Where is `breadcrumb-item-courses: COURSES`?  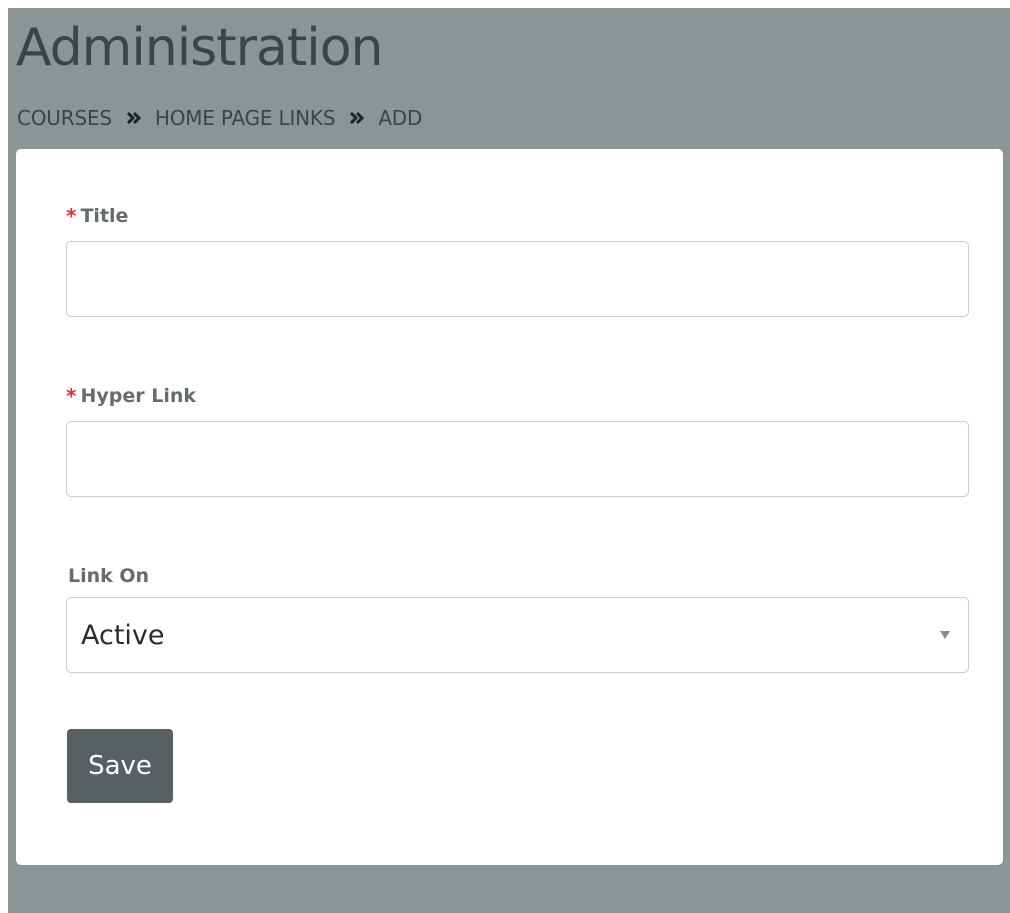
breadcrumb-item-courses: COURSES is located at coordinates (64, 118).